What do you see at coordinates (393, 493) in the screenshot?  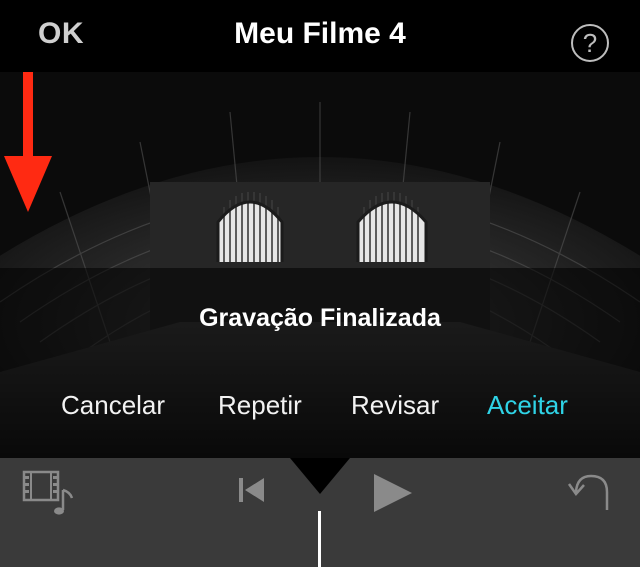 I see `play-icon` at bounding box center [393, 493].